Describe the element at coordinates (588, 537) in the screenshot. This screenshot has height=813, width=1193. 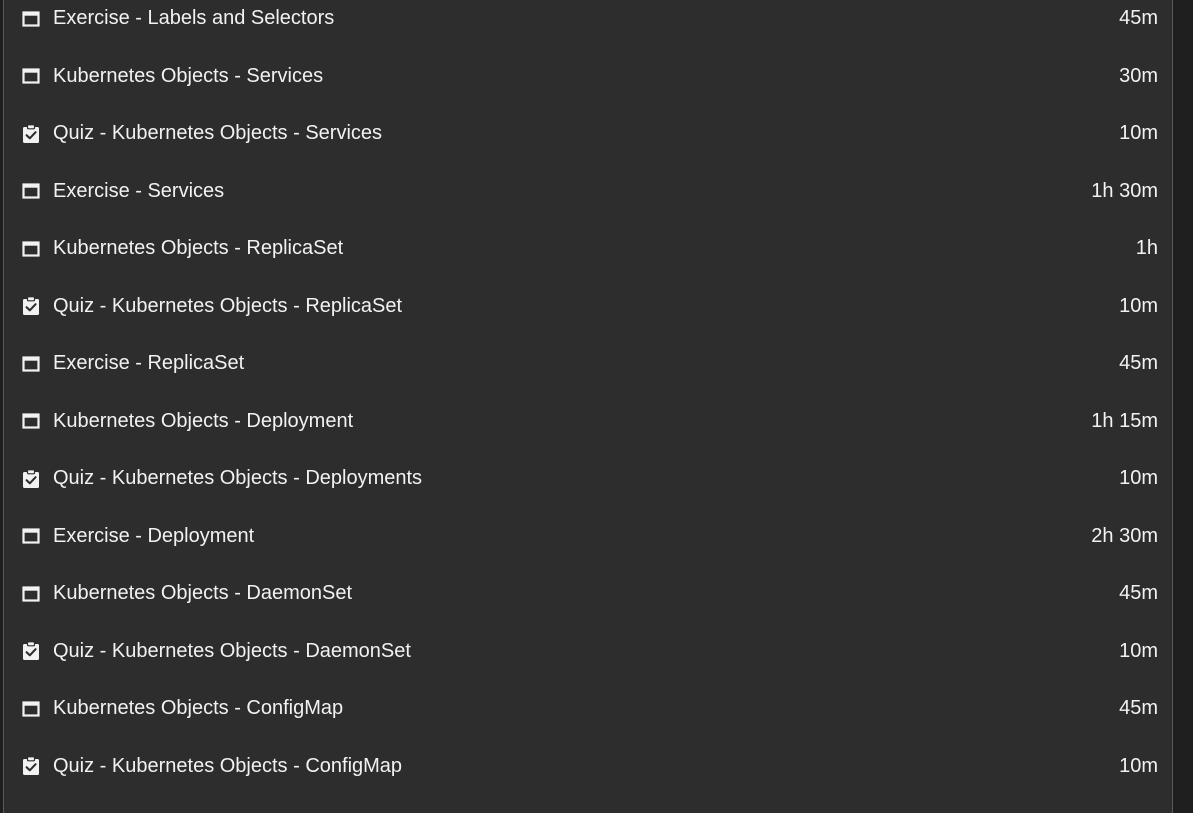
I see `list-item: Exercise - Deployment 2h 30m` at that location.